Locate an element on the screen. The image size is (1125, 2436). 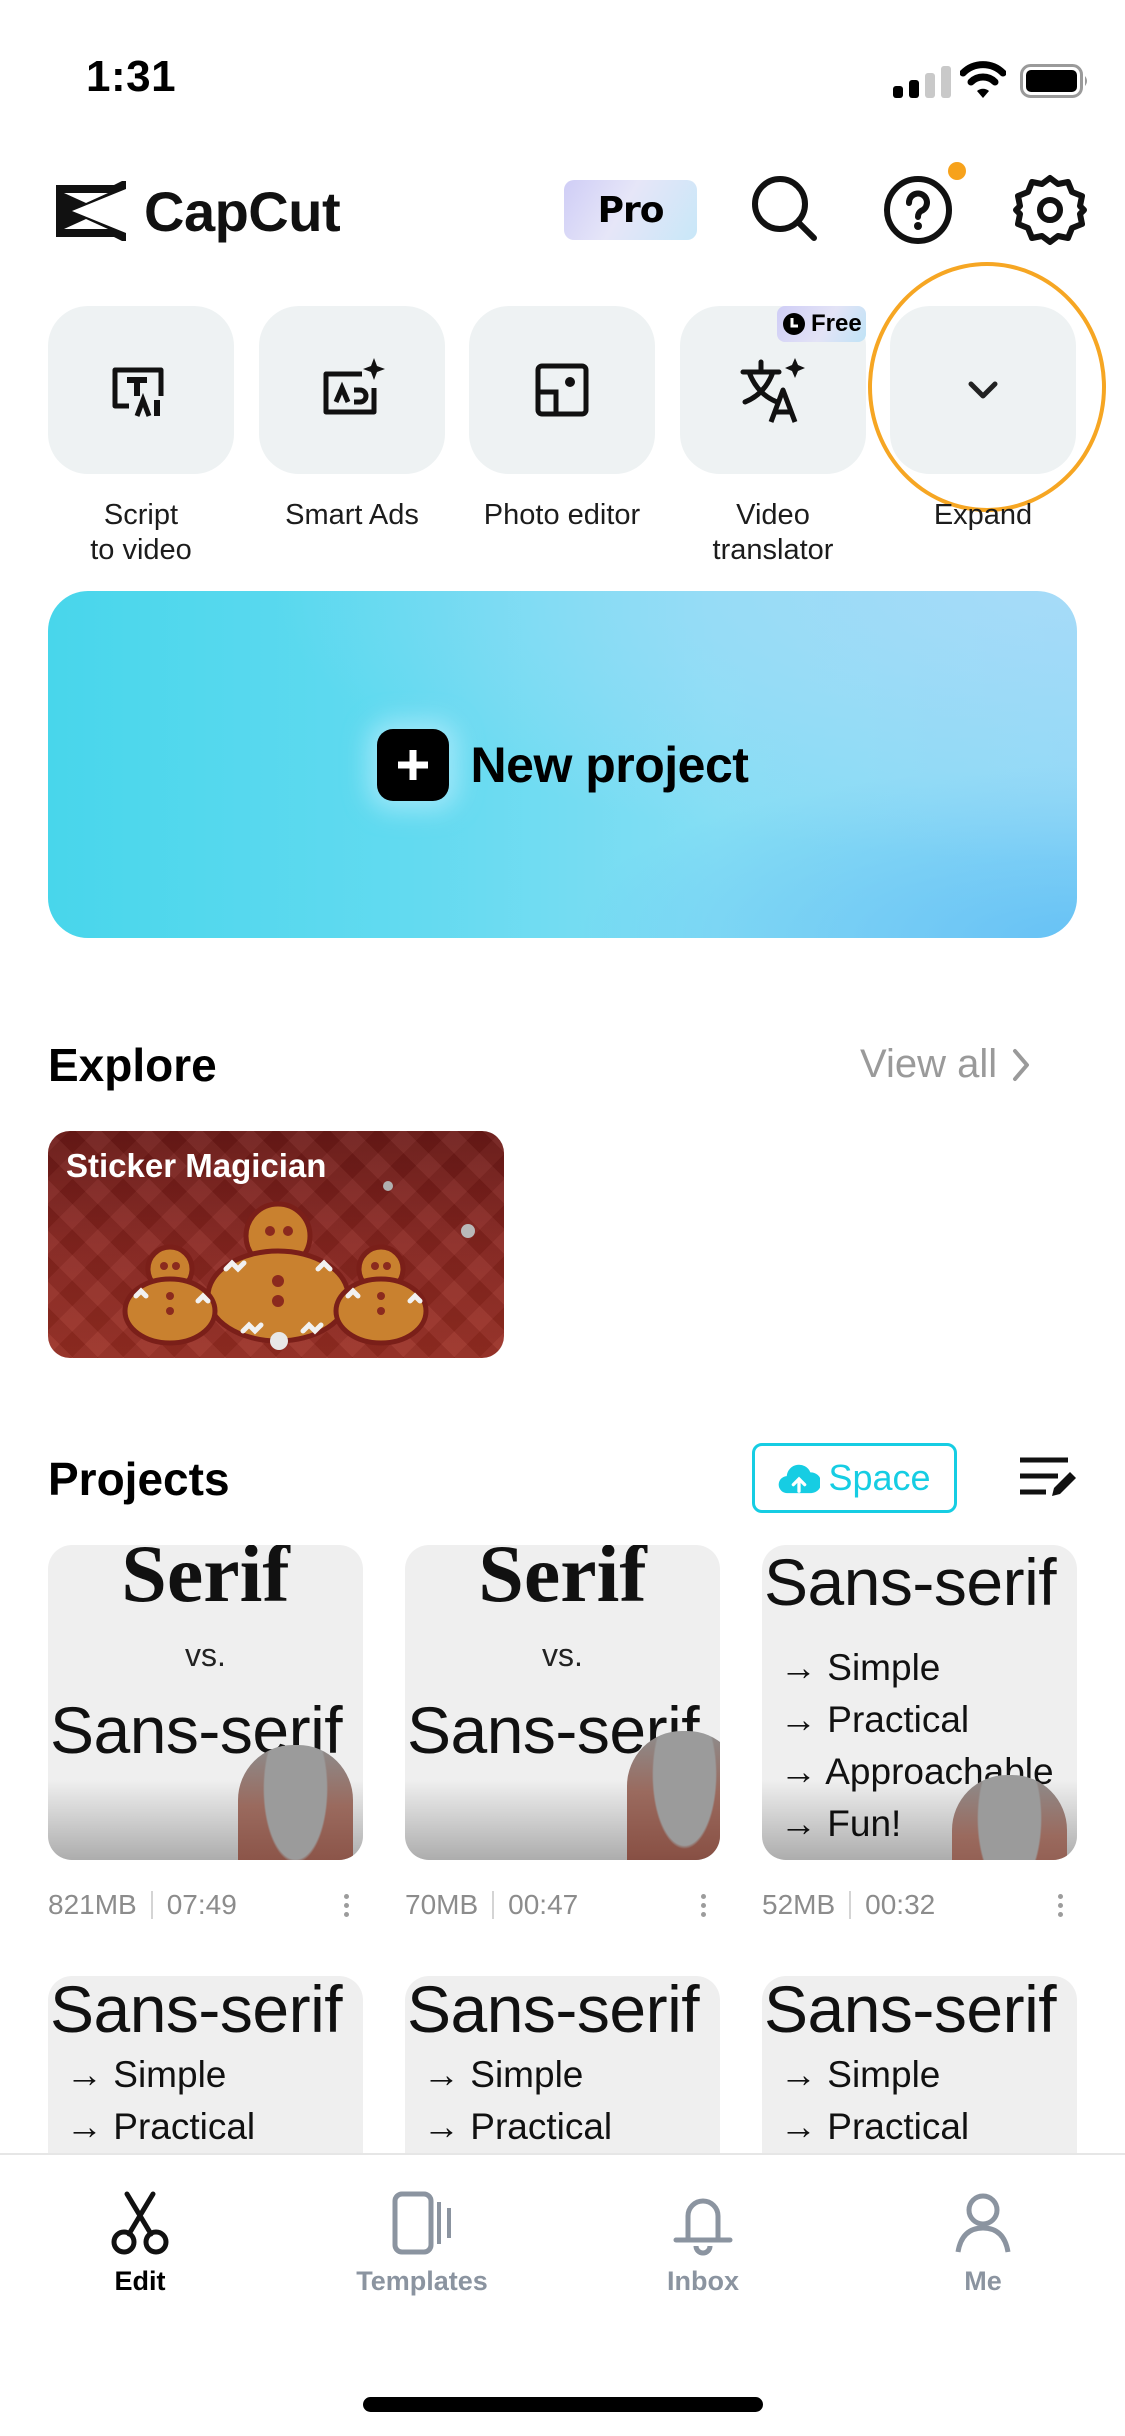
nav-tab-edit: Edit is located at coordinates (140, 2243).